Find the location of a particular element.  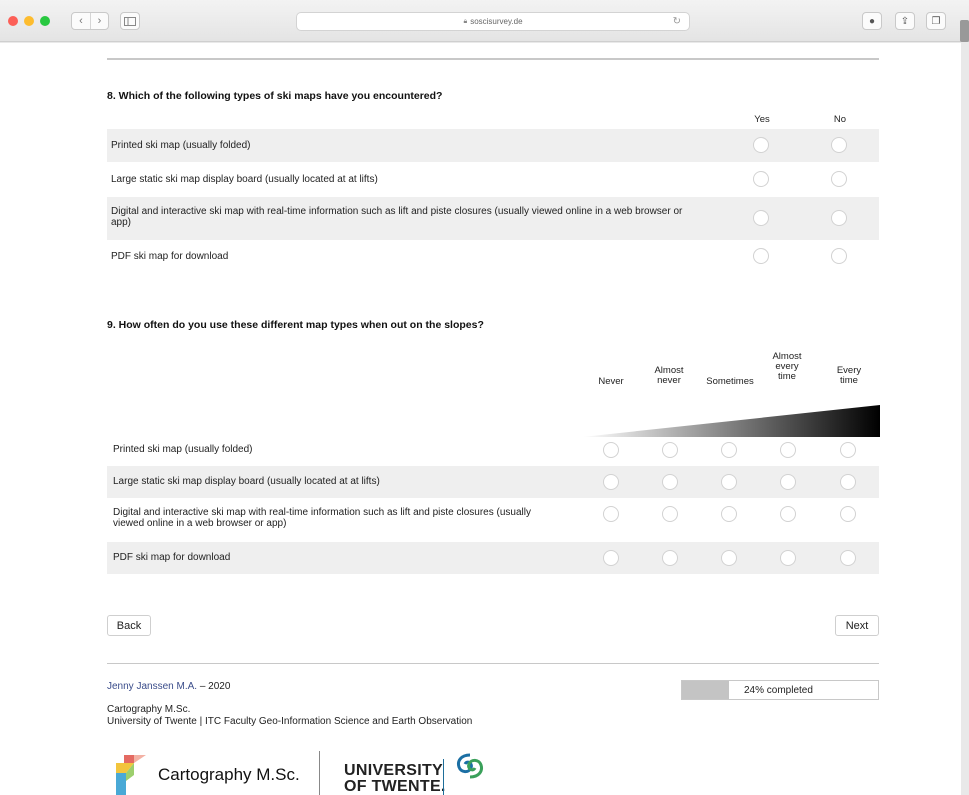

q9-row1-sometimes-radio is located at coordinates (729, 450).